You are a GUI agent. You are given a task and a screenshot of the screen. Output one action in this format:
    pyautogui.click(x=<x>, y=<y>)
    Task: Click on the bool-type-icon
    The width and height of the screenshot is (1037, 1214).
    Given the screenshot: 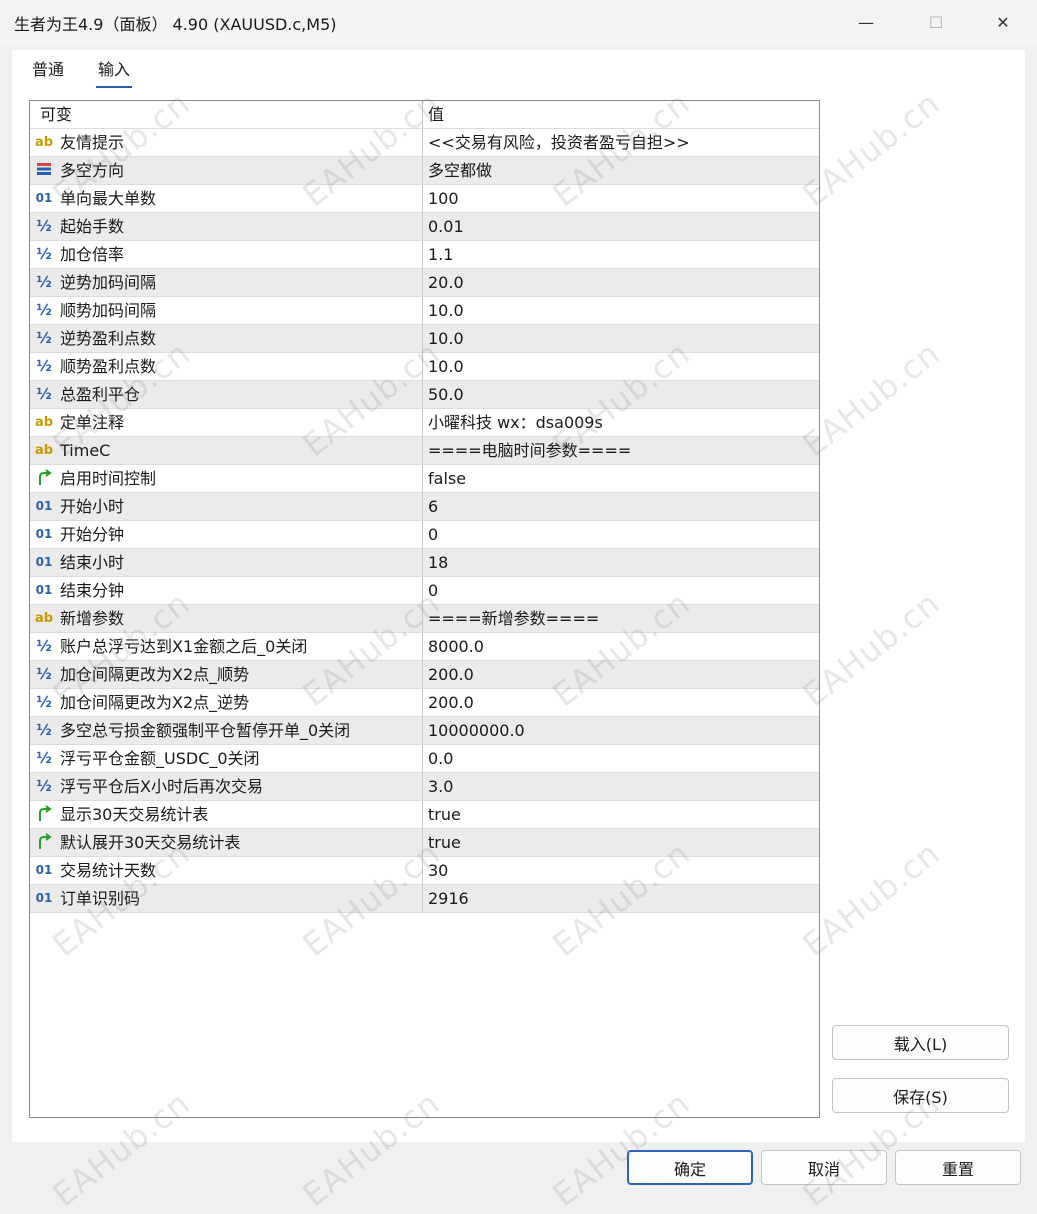 What is the action you would take?
    pyautogui.click(x=44, y=841)
    